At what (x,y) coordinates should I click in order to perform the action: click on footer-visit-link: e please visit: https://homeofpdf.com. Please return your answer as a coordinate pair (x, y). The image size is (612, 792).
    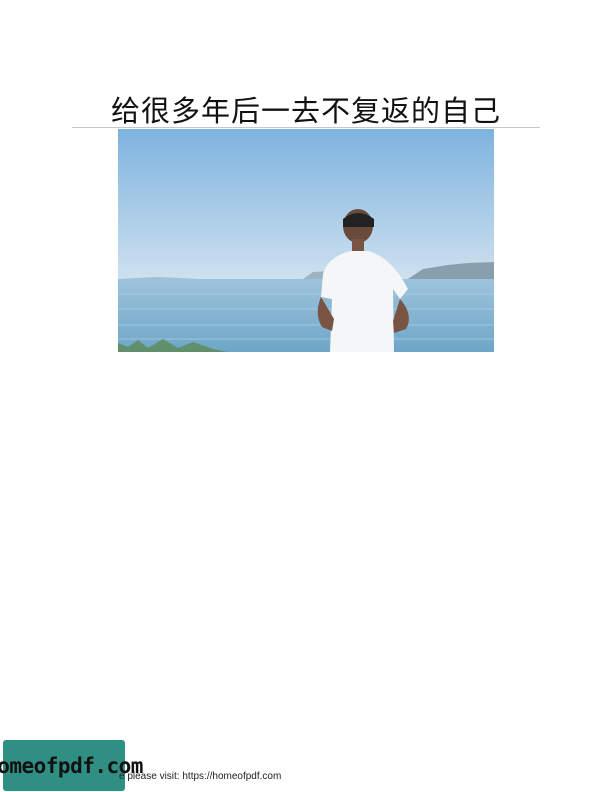
    Looking at the image, I should click on (200, 776).